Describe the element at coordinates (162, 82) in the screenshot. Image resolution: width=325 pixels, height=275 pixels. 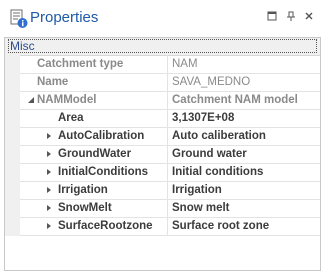
I see `property-row-name: Name SAVA_MEDNO` at that location.